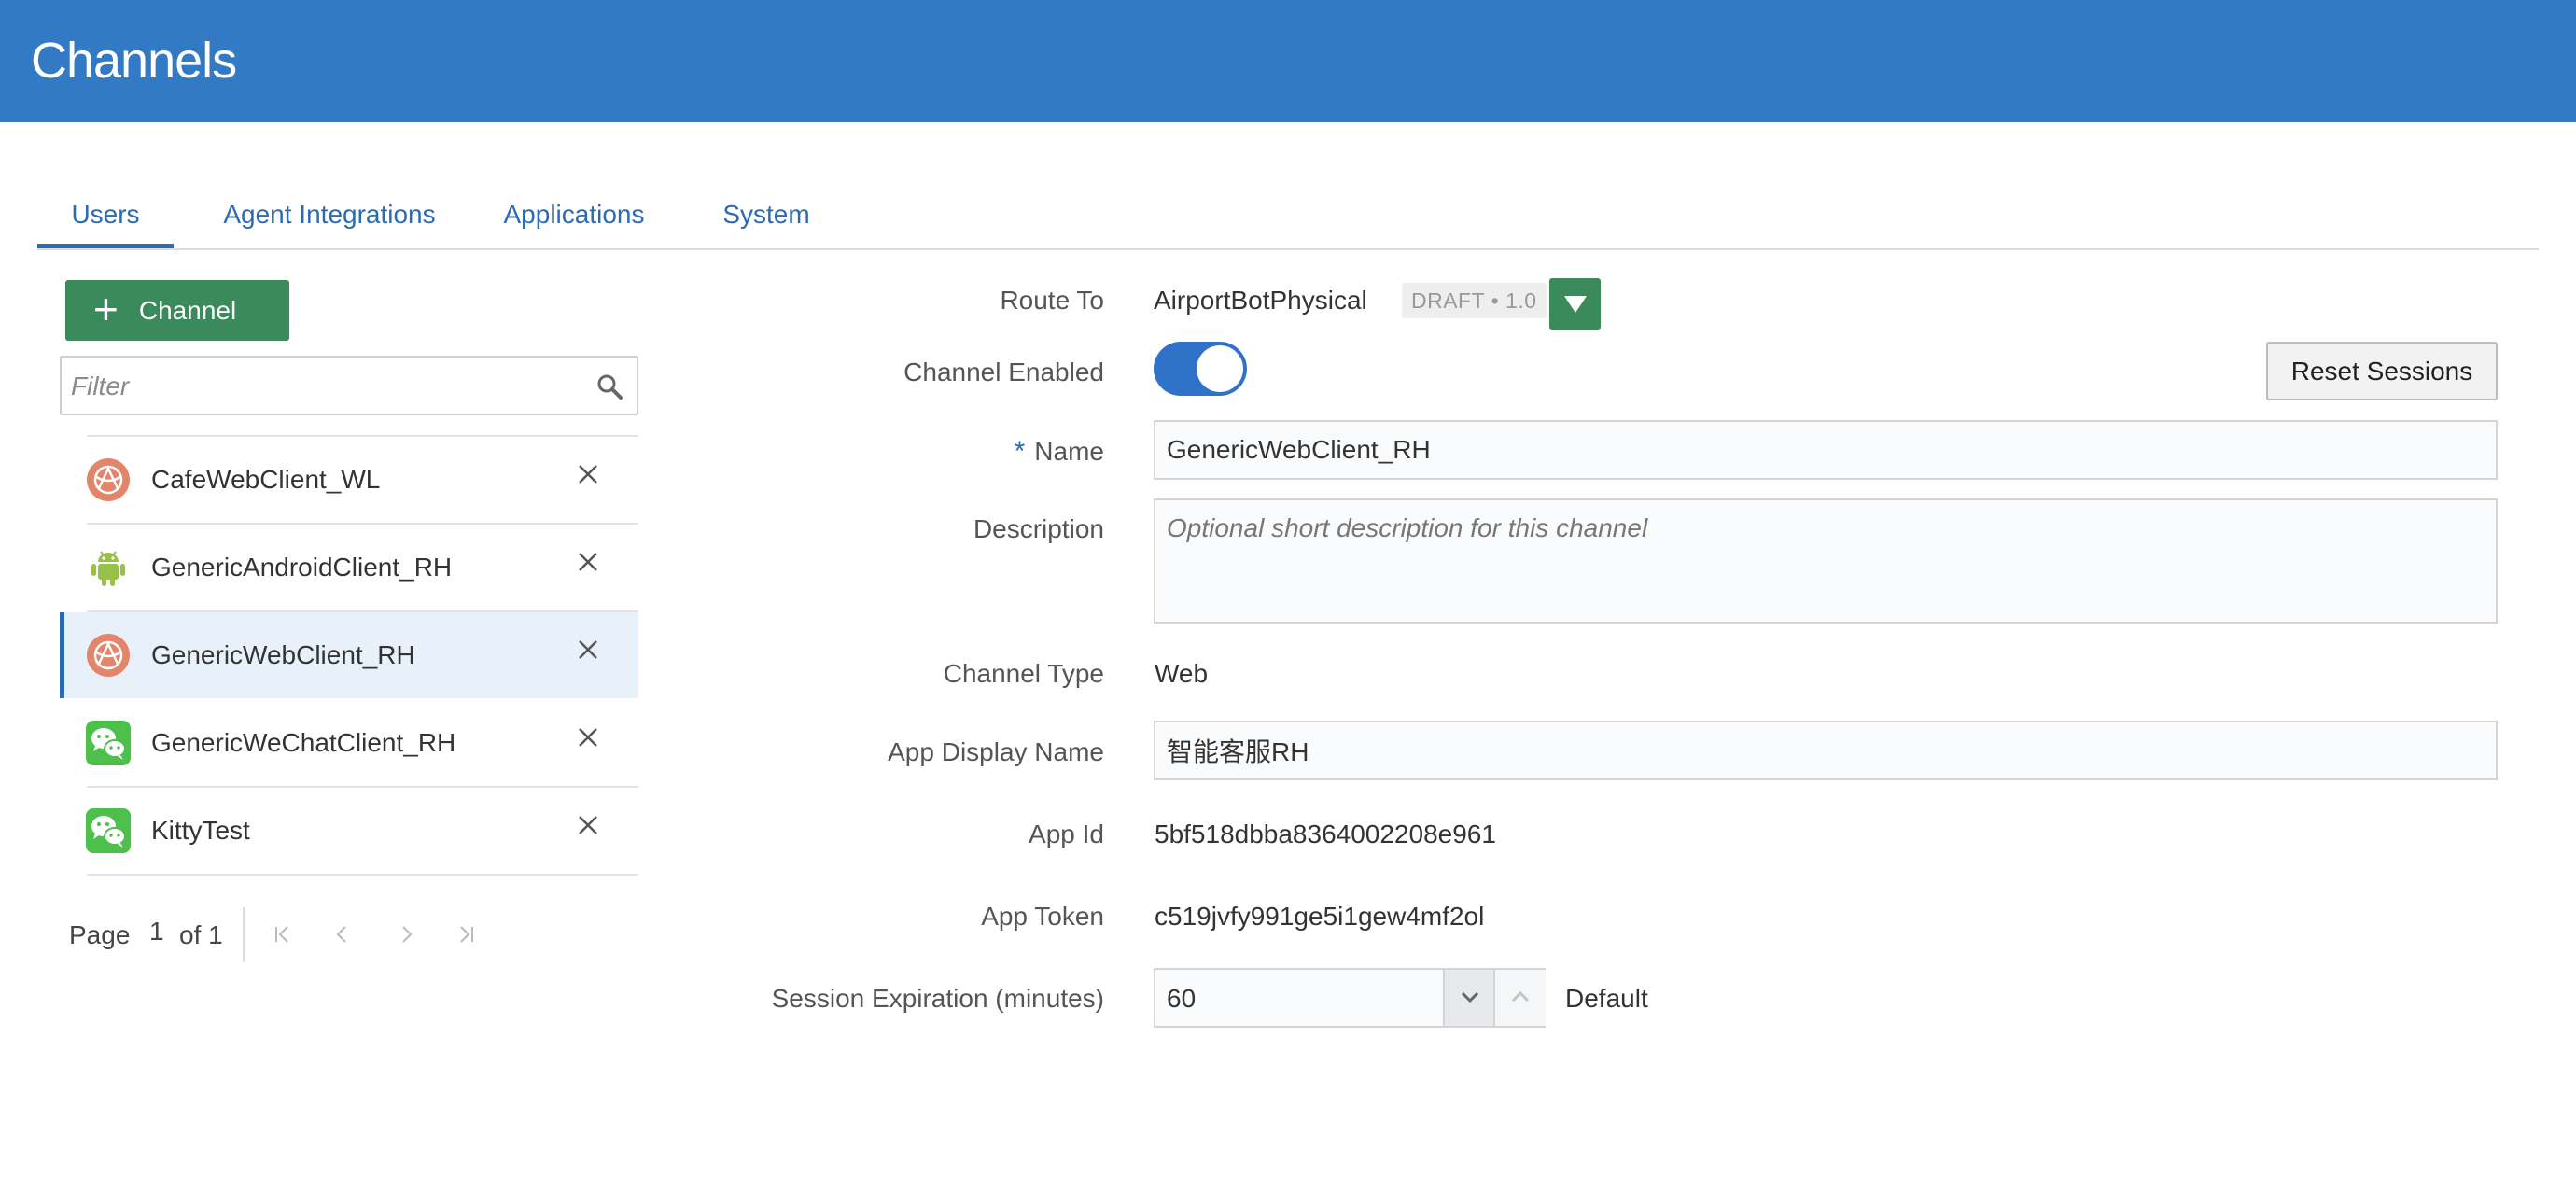 This screenshot has width=2576, height=1178. What do you see at coordinates (342, 935) in the screenshot?
I see `previous-page-icon` at bounding box center [342, 935].